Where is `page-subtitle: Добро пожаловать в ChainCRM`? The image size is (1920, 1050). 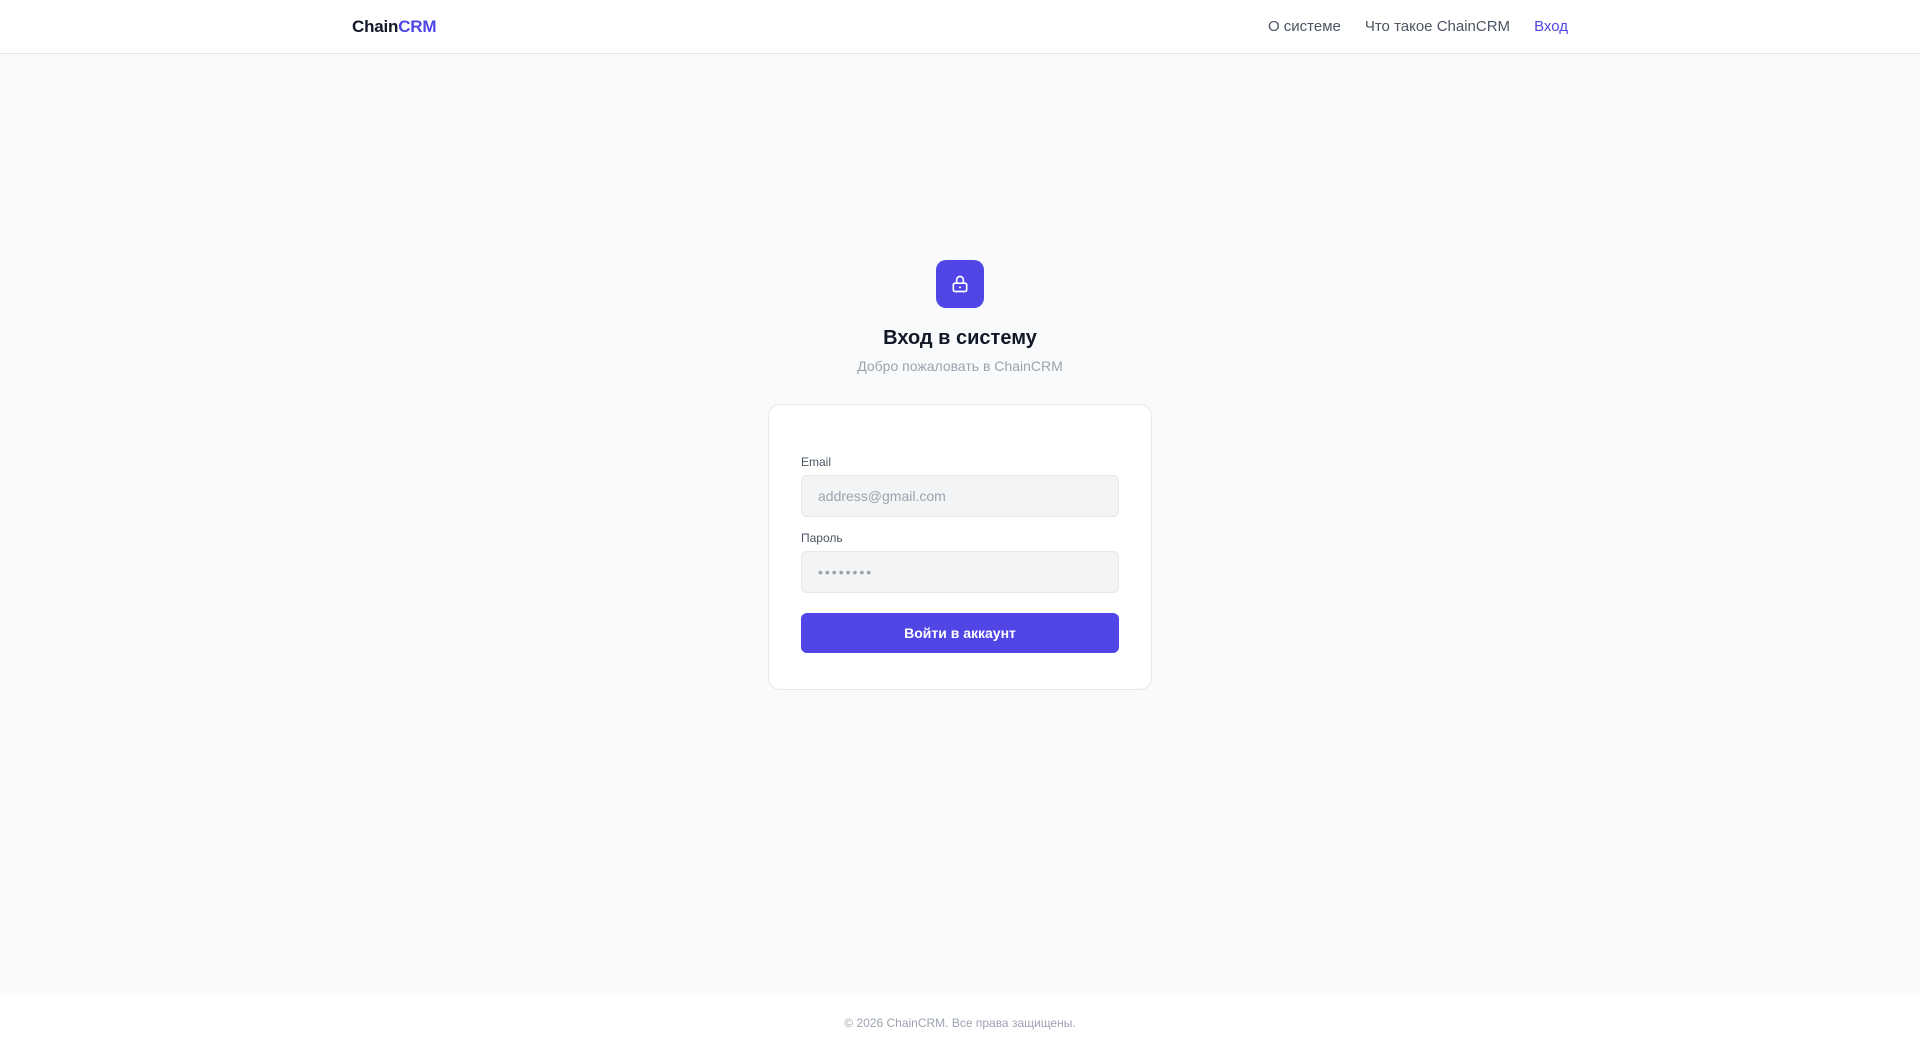
page-subtitle: Добро пожаловать в ChainCRM is located at coordinates (960, 366).